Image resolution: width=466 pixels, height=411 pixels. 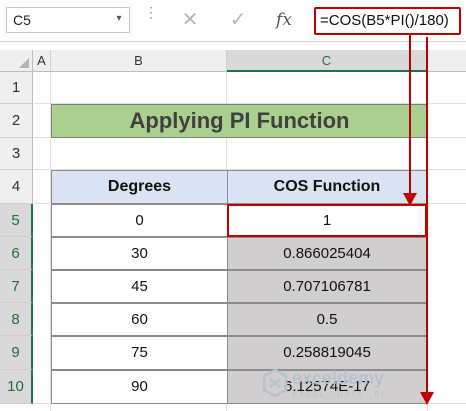 I want to click on annotation-arrow, so click(x=418, y=220).